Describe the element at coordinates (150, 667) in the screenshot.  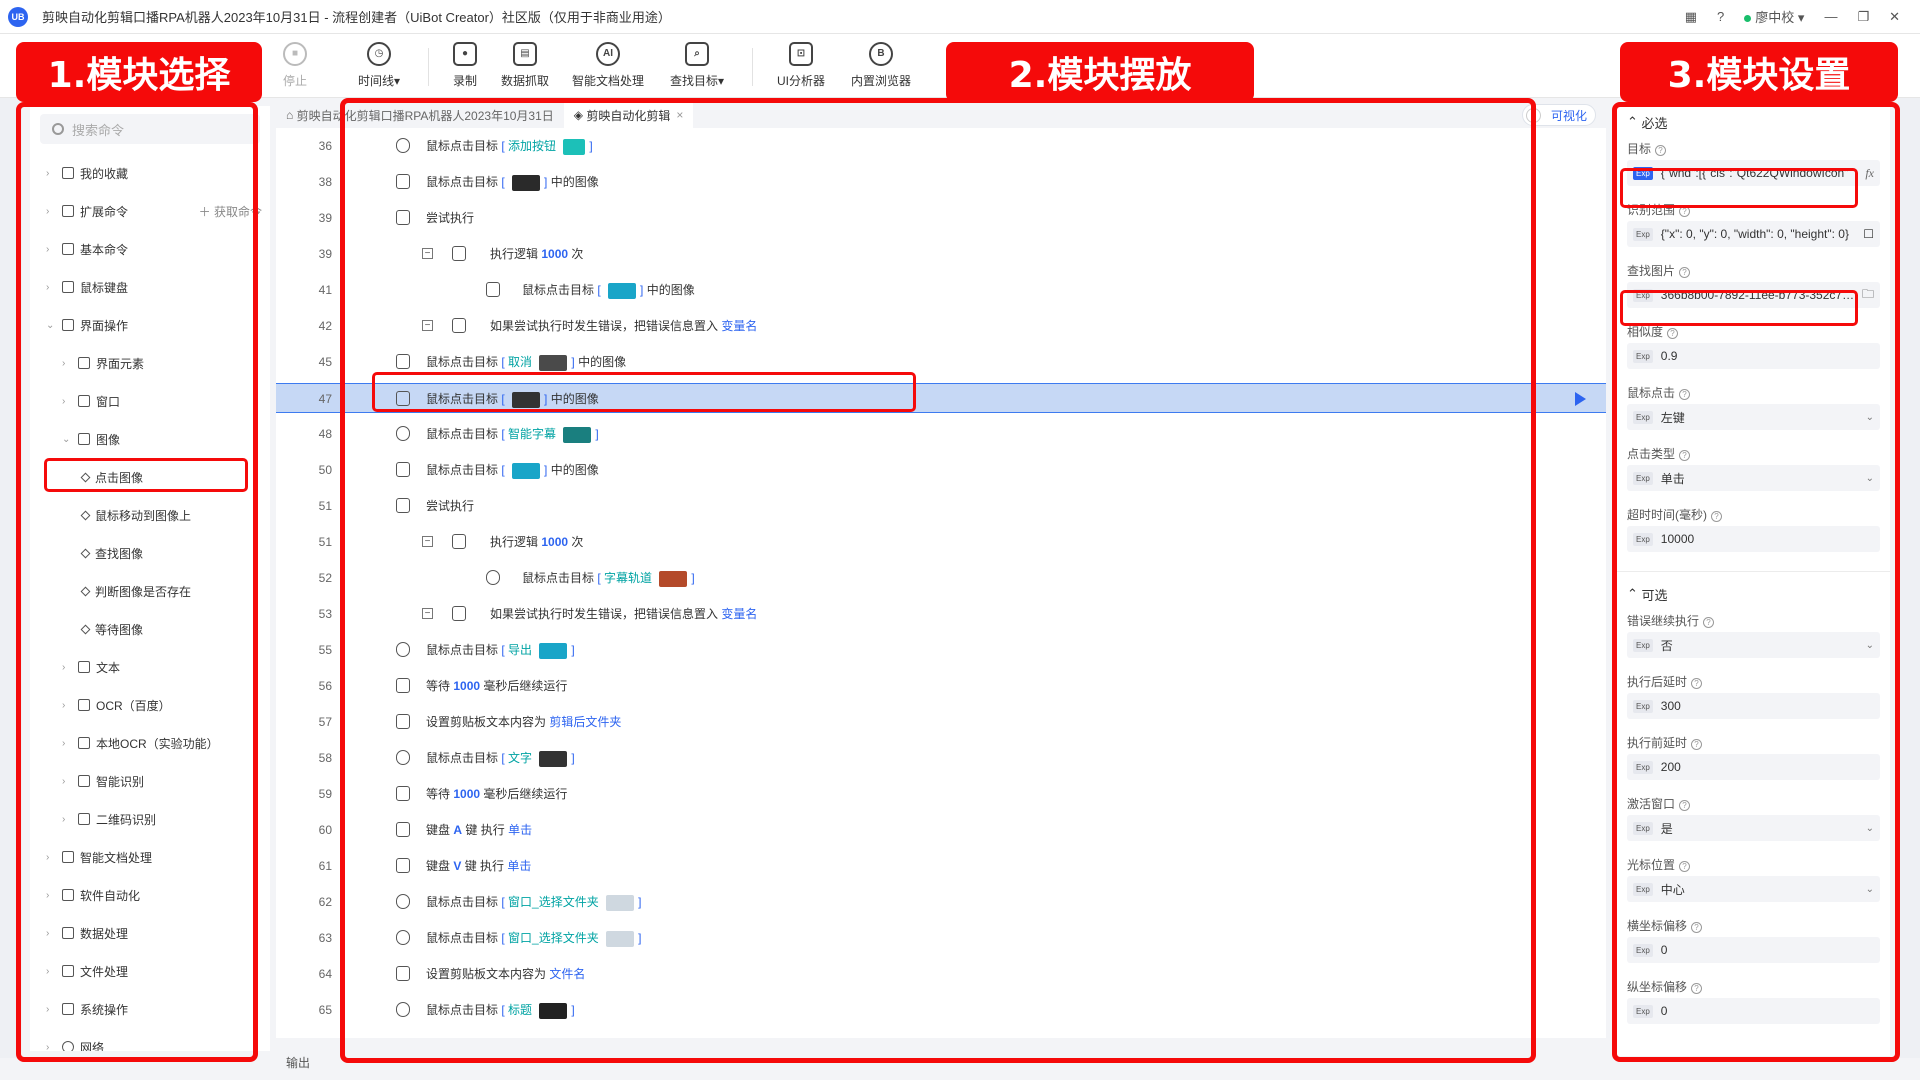
I see `tree-item-text: › 文本` at that location.